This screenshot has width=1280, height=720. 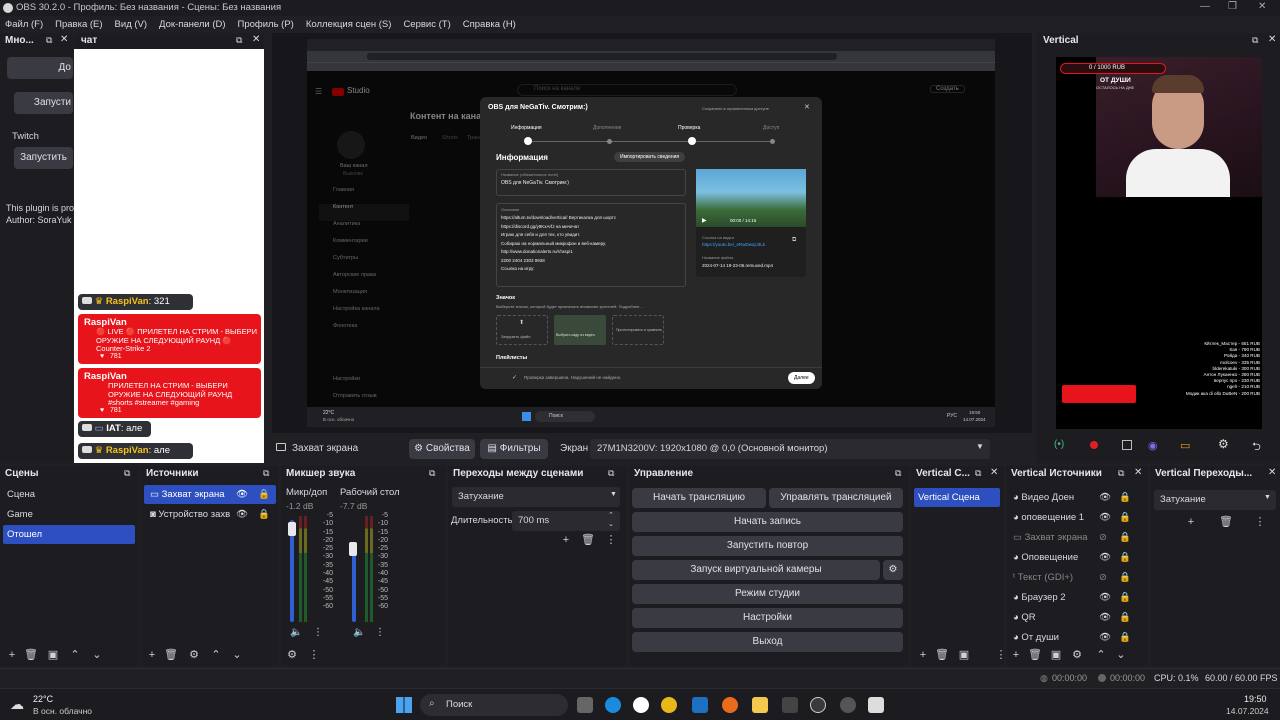 What do you see at coordinates (1262, 6) in the screenshot?
I see `close-button: ✕` at bounding box center [1262, 6].